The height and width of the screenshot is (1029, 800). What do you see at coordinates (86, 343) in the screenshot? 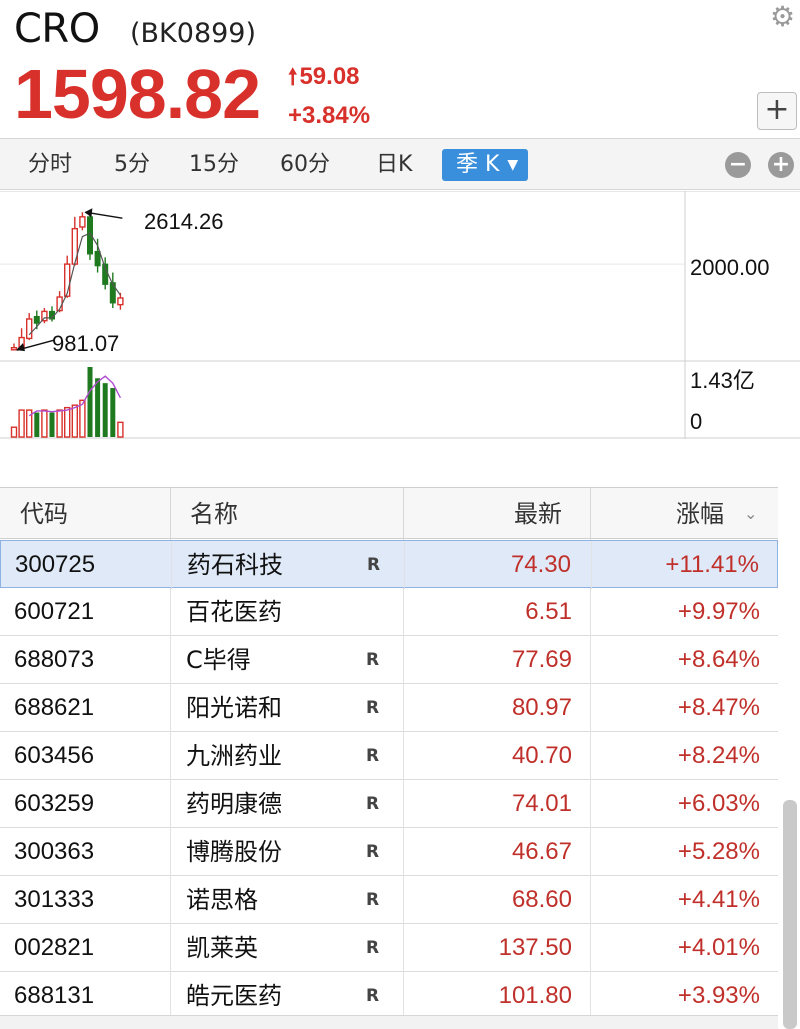
I see `low-annotation: 981.07` at bounding box center [86, 343].